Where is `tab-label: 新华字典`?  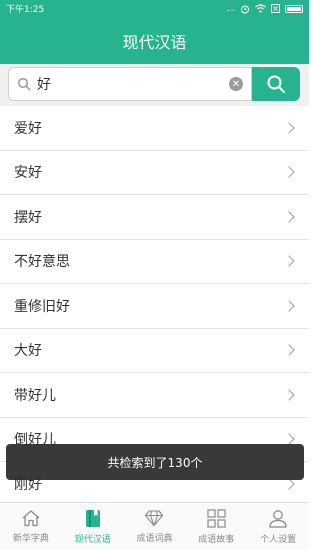 tab-label: 新华字典 is located at coordinates (30, 539).